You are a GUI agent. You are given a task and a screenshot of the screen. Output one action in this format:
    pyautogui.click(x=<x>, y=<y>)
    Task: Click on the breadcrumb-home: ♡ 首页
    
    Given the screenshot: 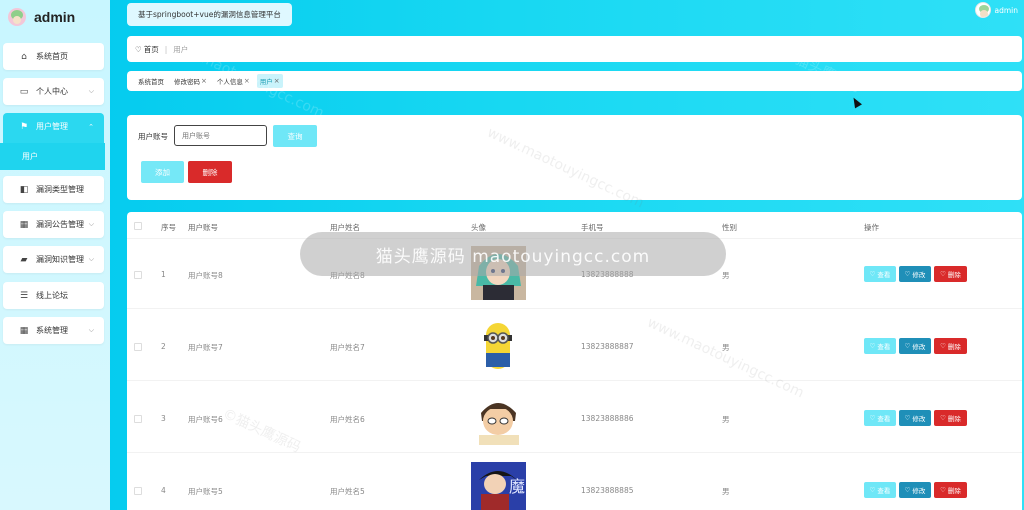 What is the action you would take?
    pyautogui.click(x=147, y=49)
    